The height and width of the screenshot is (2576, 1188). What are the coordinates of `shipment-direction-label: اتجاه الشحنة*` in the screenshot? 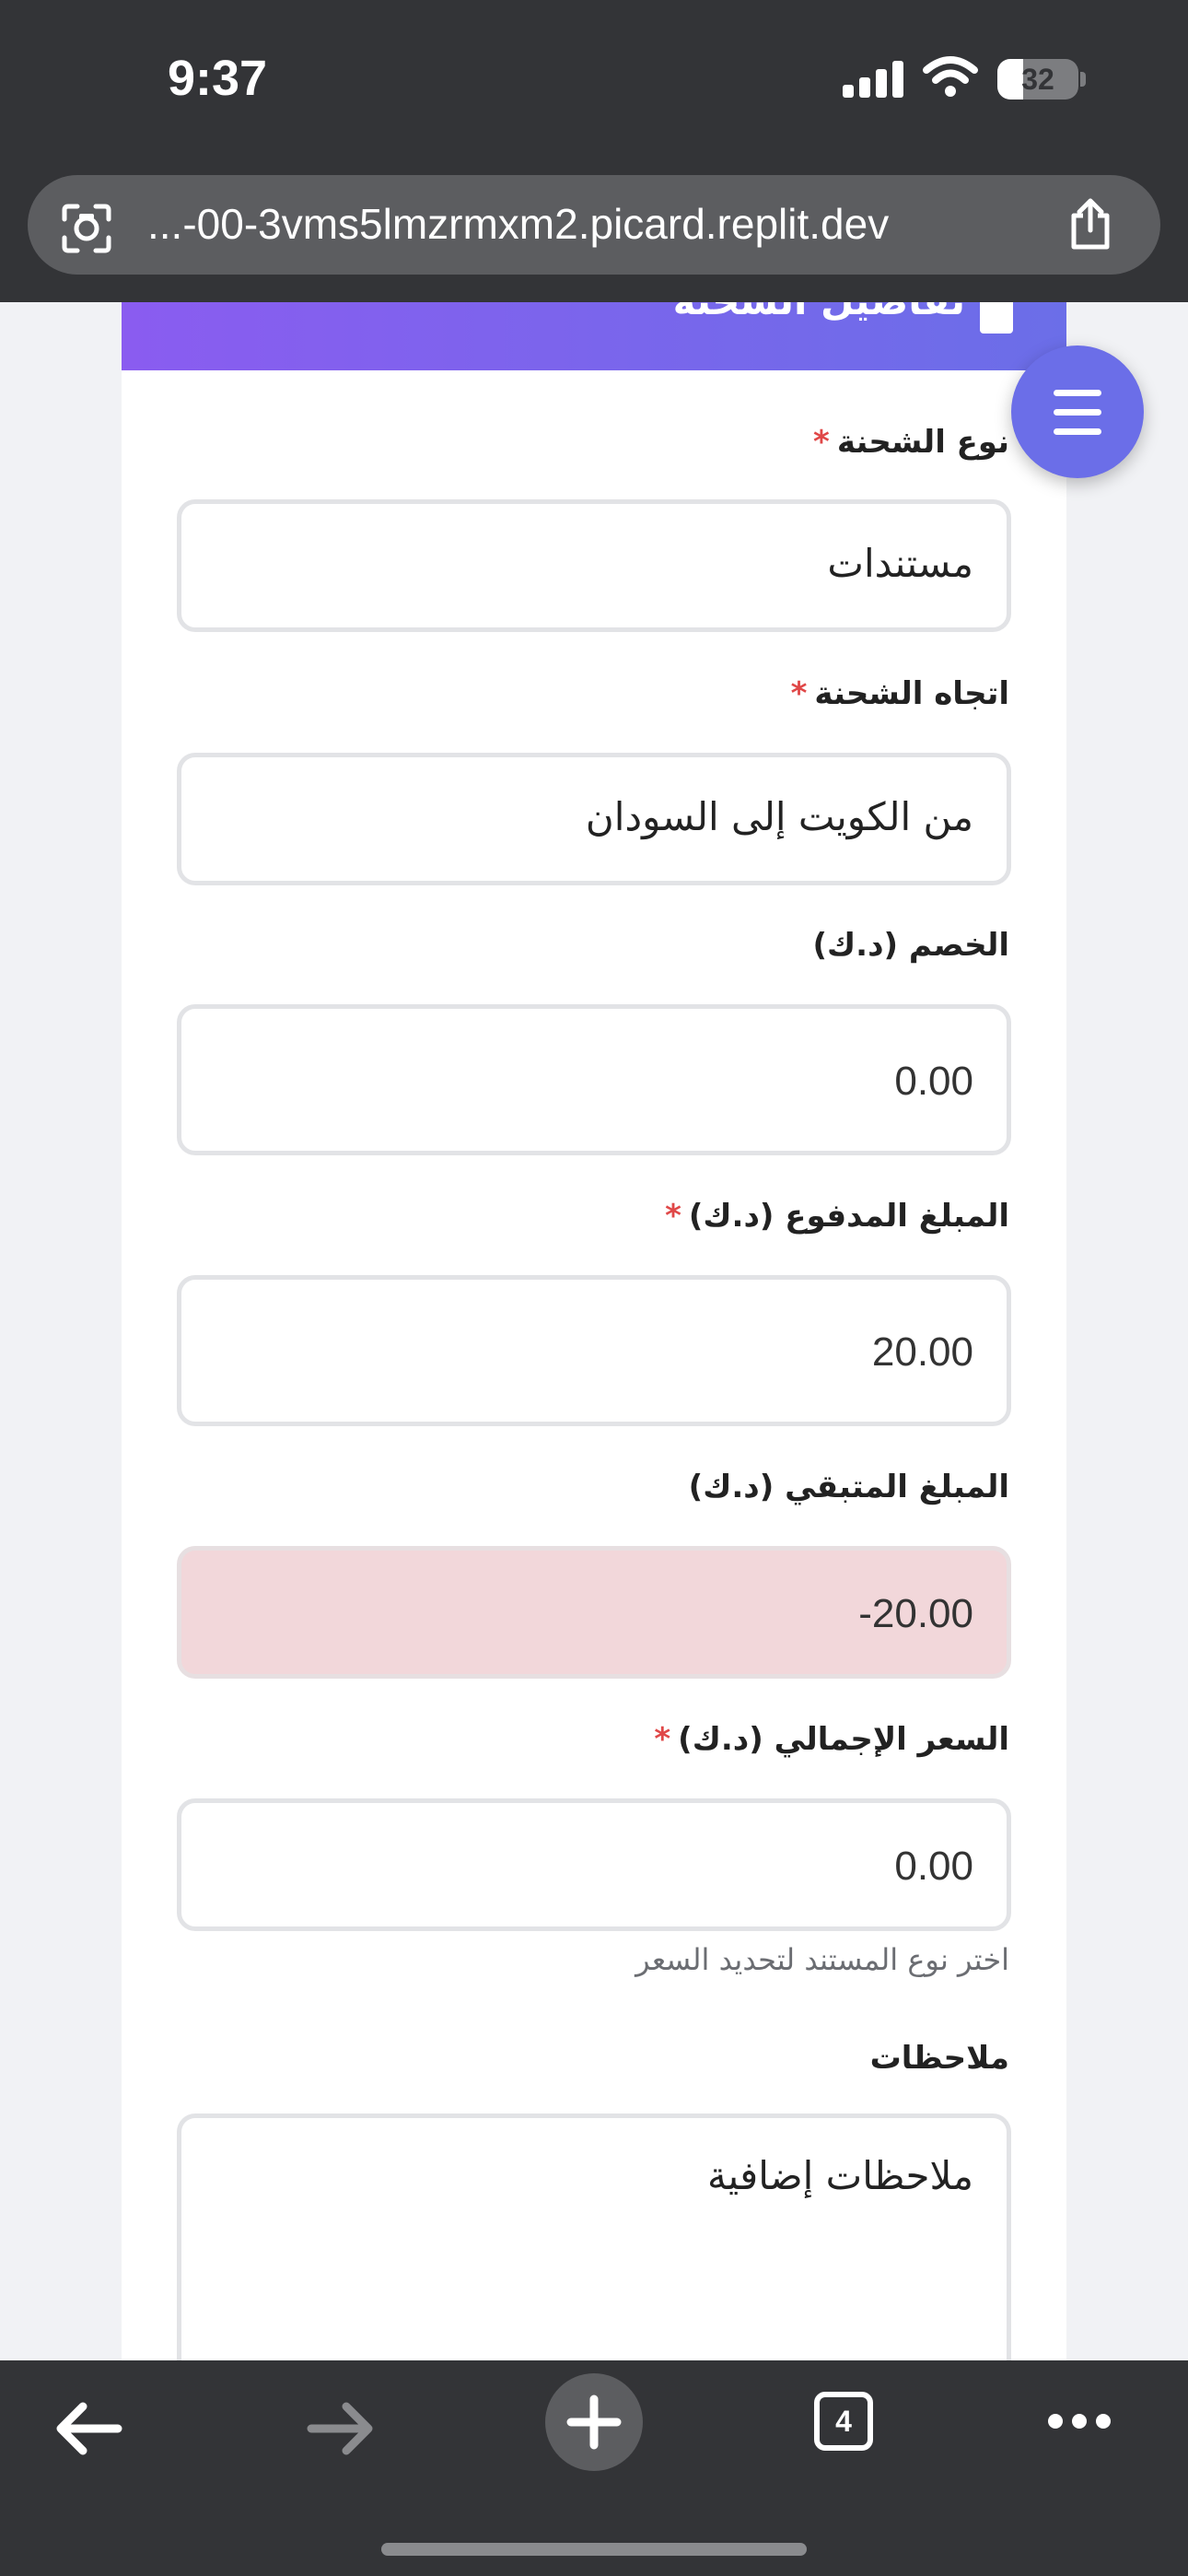 It's located at (900, 693).